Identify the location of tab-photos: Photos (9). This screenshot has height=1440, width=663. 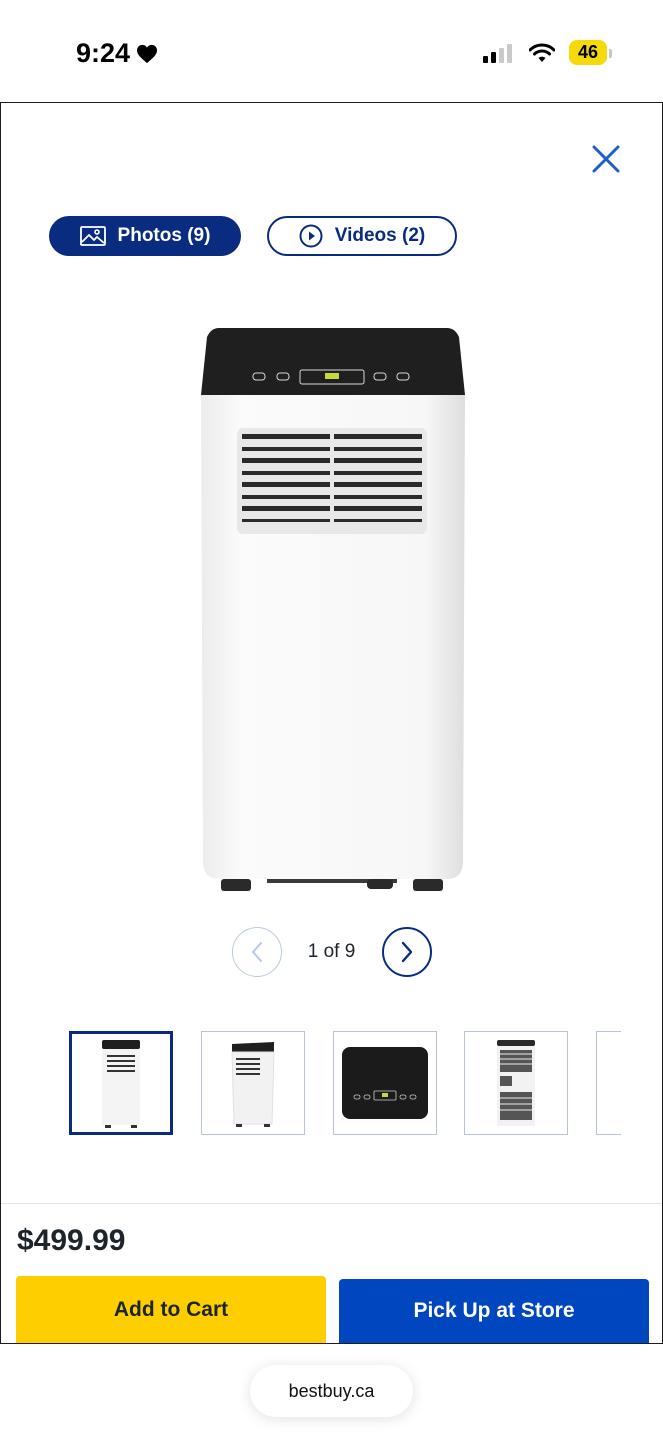
(145, 236).